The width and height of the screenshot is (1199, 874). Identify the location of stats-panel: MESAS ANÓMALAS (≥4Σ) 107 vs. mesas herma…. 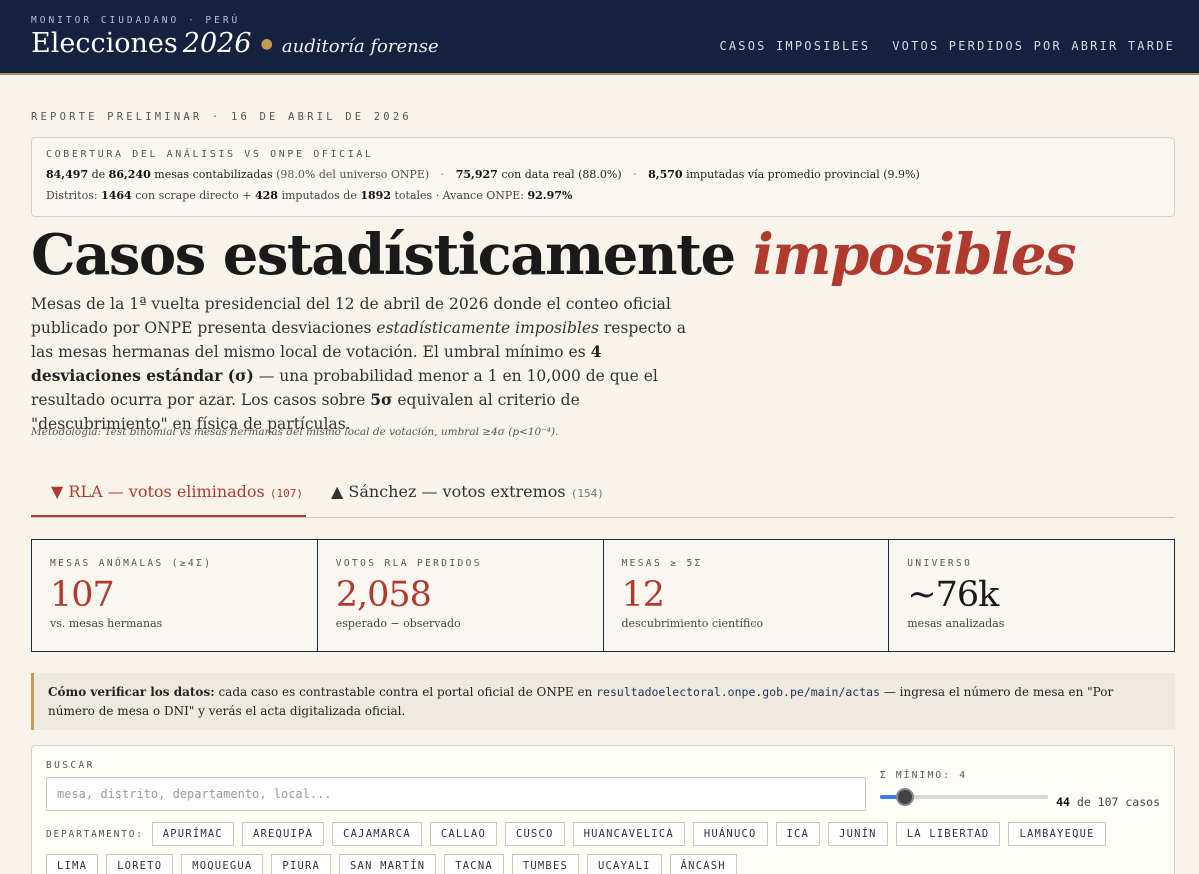
(603, 595).